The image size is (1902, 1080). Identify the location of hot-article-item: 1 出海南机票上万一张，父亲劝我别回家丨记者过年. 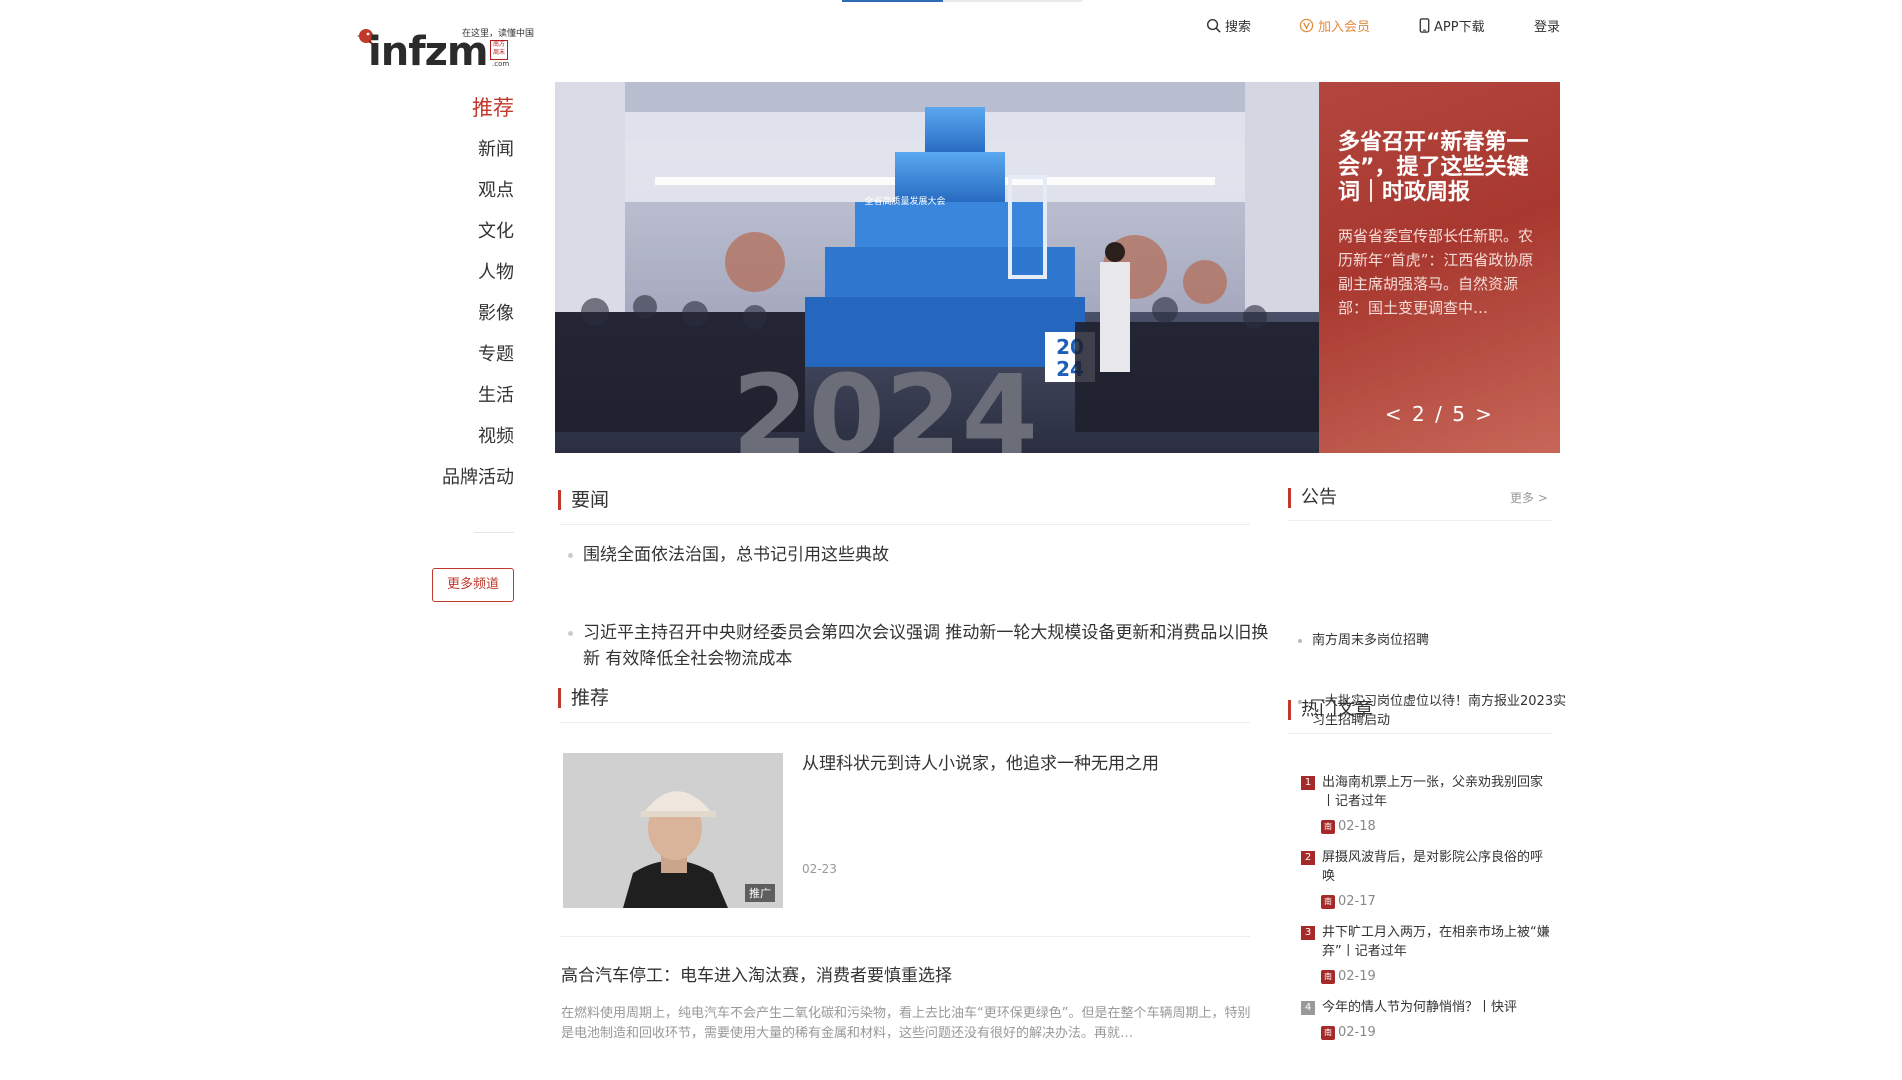
(1420, 792).